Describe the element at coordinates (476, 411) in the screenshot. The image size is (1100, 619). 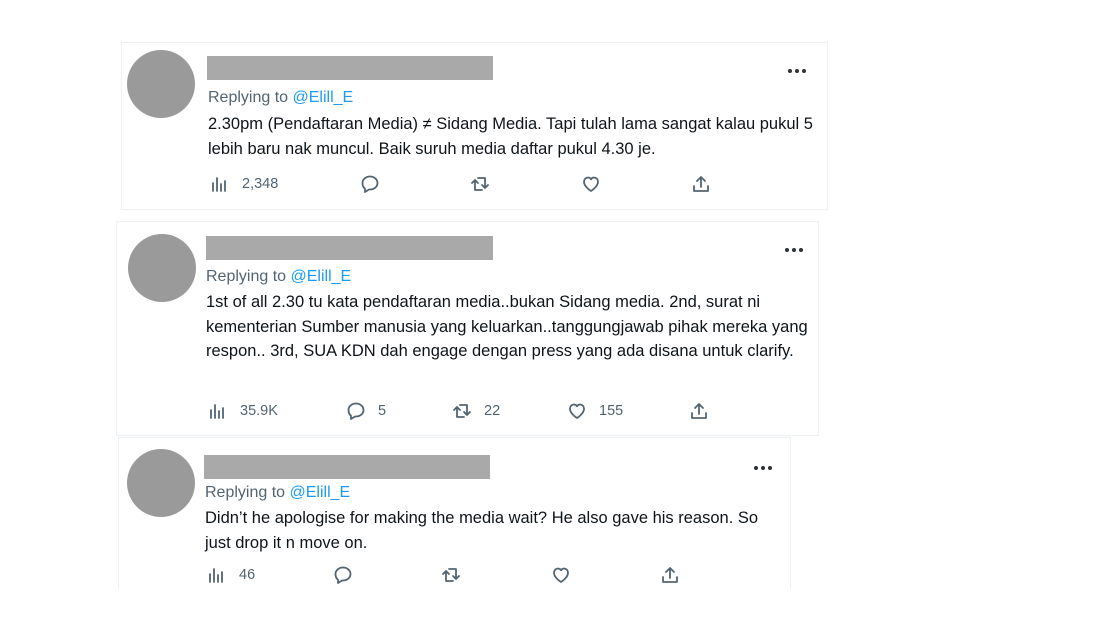
I see `retweet-action: 22` at that location.